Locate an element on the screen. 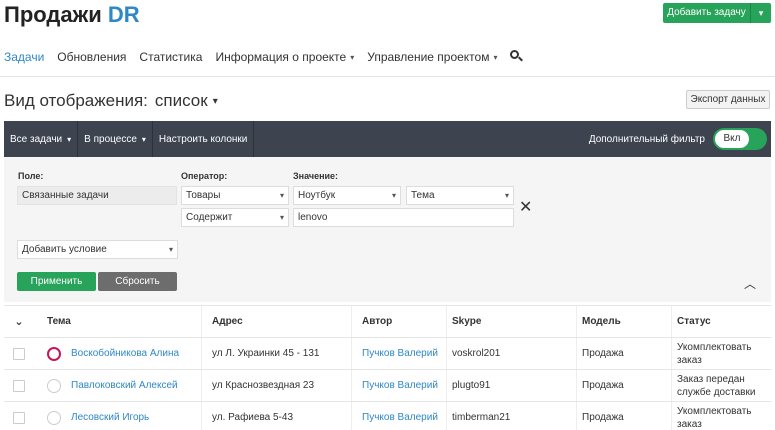 This screenshot has height=430, width=775. divider is located at coordinates (387, 76).